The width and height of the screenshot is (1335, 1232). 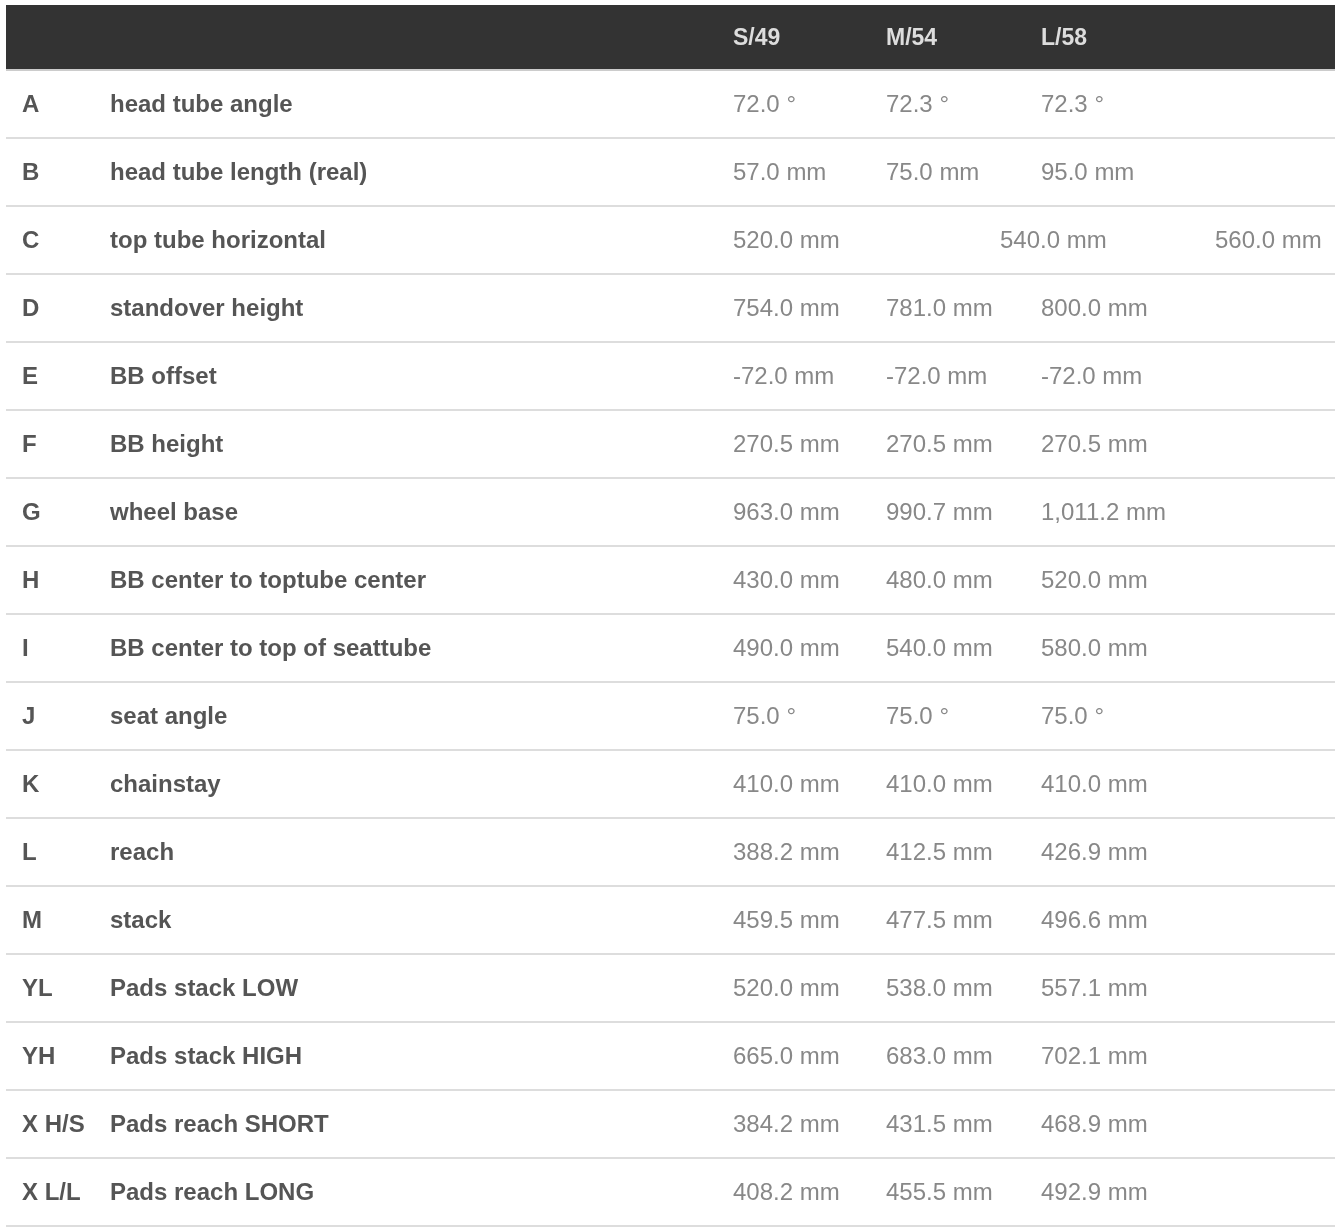 What do you see at coordinates (787, 580) in the screenshot?
I see `table-cell-text: 430.0 mm` at bounding box center [787, 580].